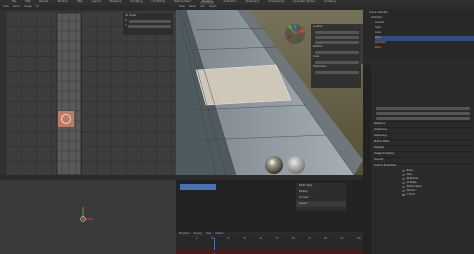  Describe the element at coordinates (198, 233) in the screenshot. I see `timeline-menu-1: Keying` at that location.